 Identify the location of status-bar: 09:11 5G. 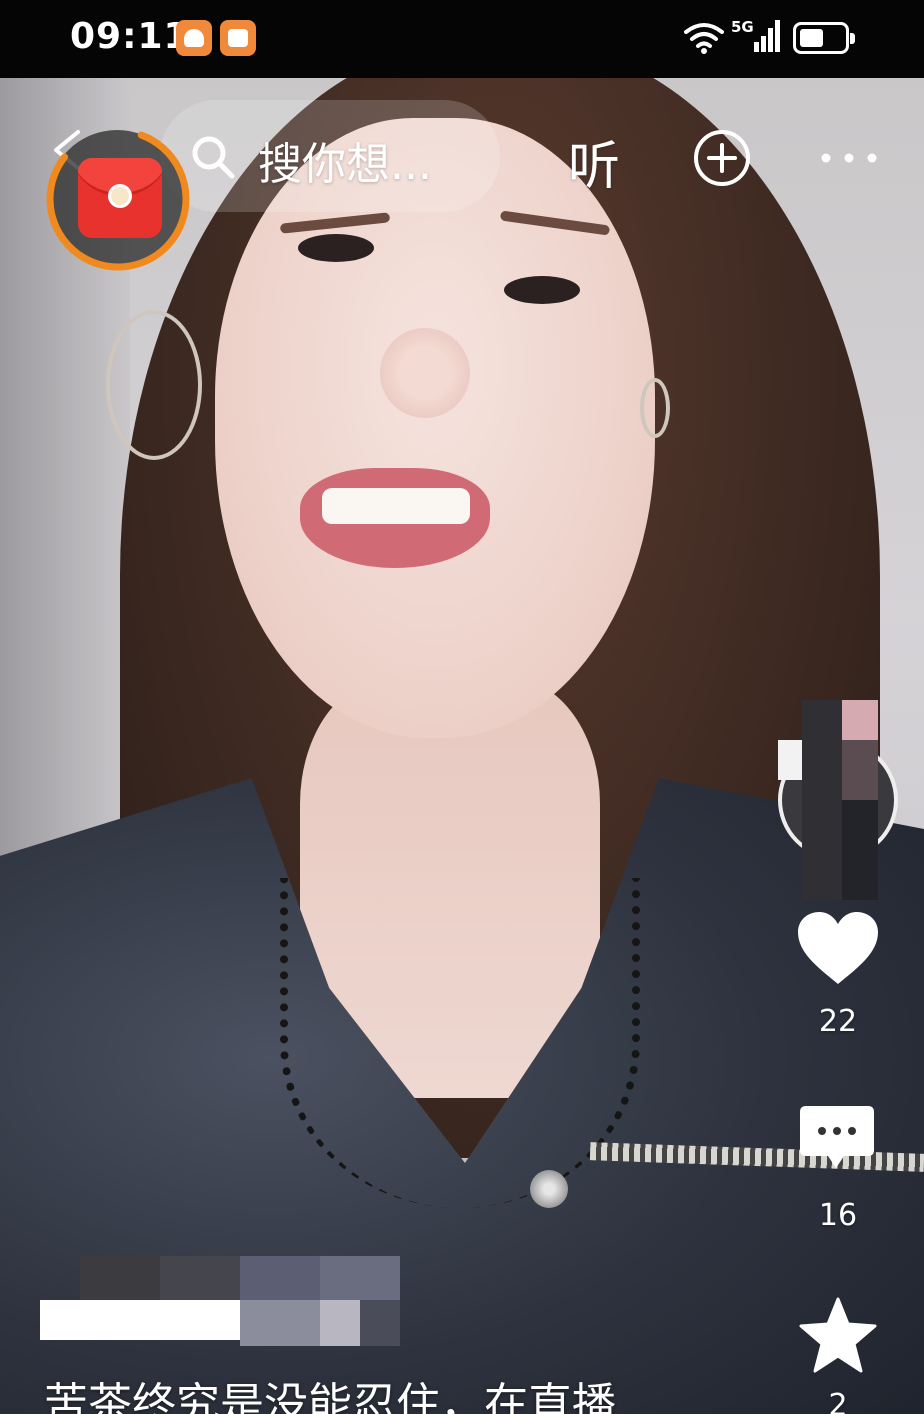
(462, 39).